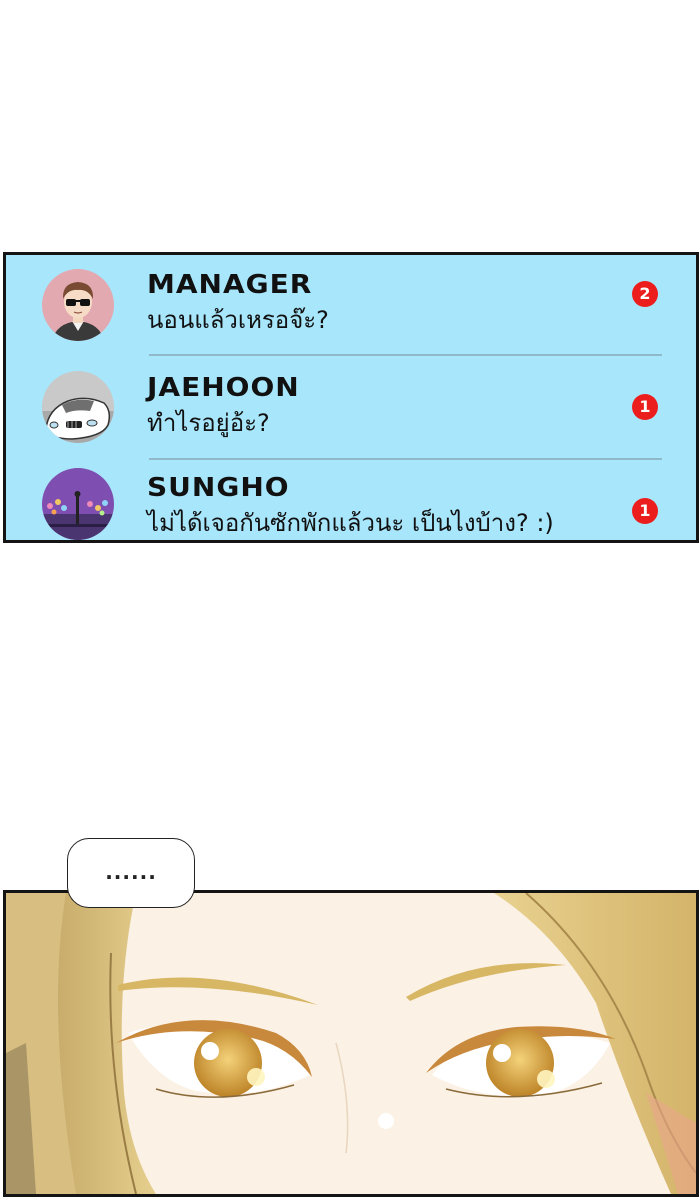 The height and width of the screenshot is (1204, 700). Describe the element at coordinates (78, 407) in the screenshot. I see `white-car-avatar-icon` at that location.